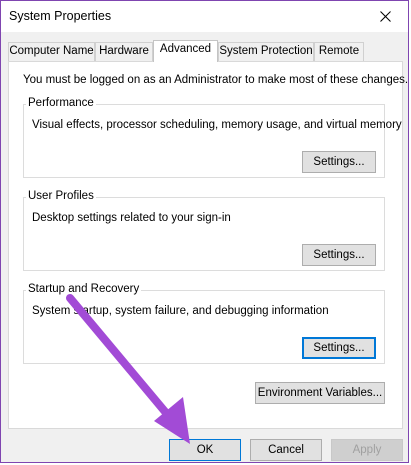  I want to click on close-button, so click(385, 16).